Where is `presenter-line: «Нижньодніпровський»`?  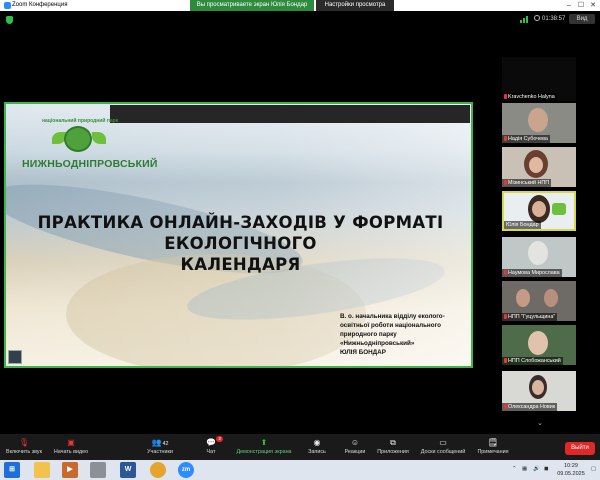 presenter-line: «Нижньодніпровський» is located at coordinates (377, 343).